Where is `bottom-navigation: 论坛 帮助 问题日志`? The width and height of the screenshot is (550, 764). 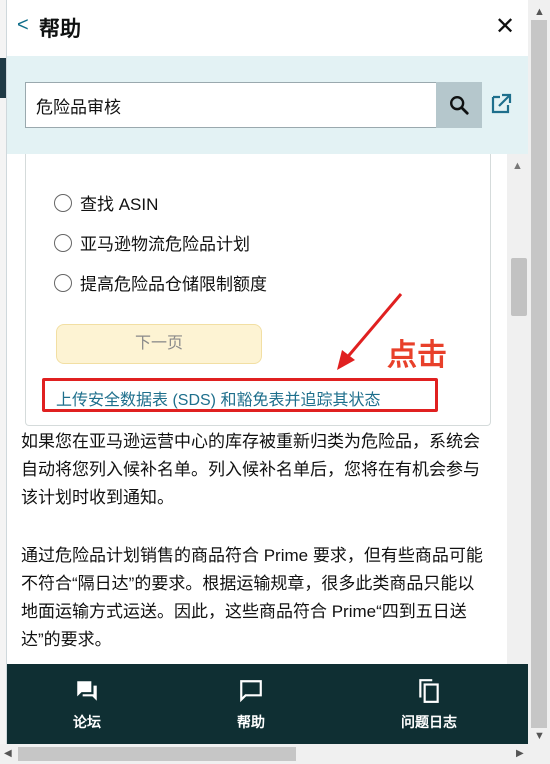 bottom-navigation: 论坛 帮助 问题日志 is located at coordinates (268, 704).